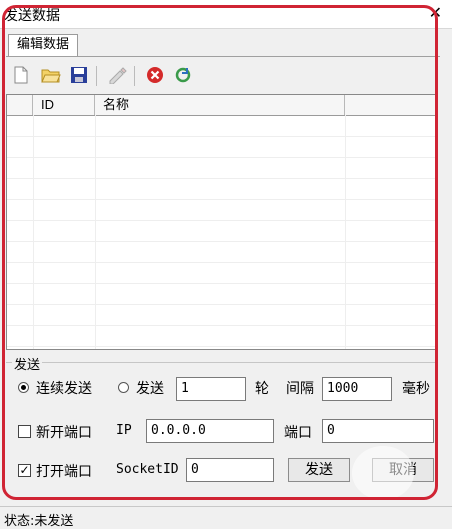  I want to click on edit-icon, so click(117, 75).